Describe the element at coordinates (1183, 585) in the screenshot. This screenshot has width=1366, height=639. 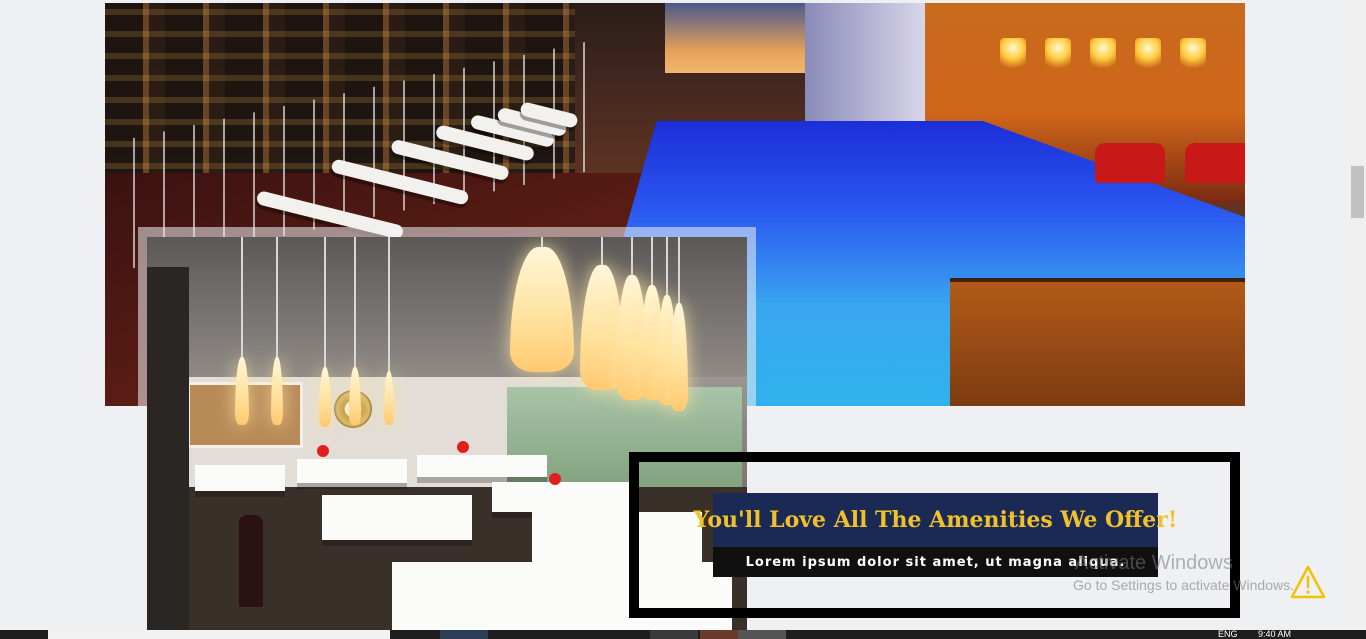
I see `activate-windows-subtitle: Go to Settings to activate Windows.` at that location.